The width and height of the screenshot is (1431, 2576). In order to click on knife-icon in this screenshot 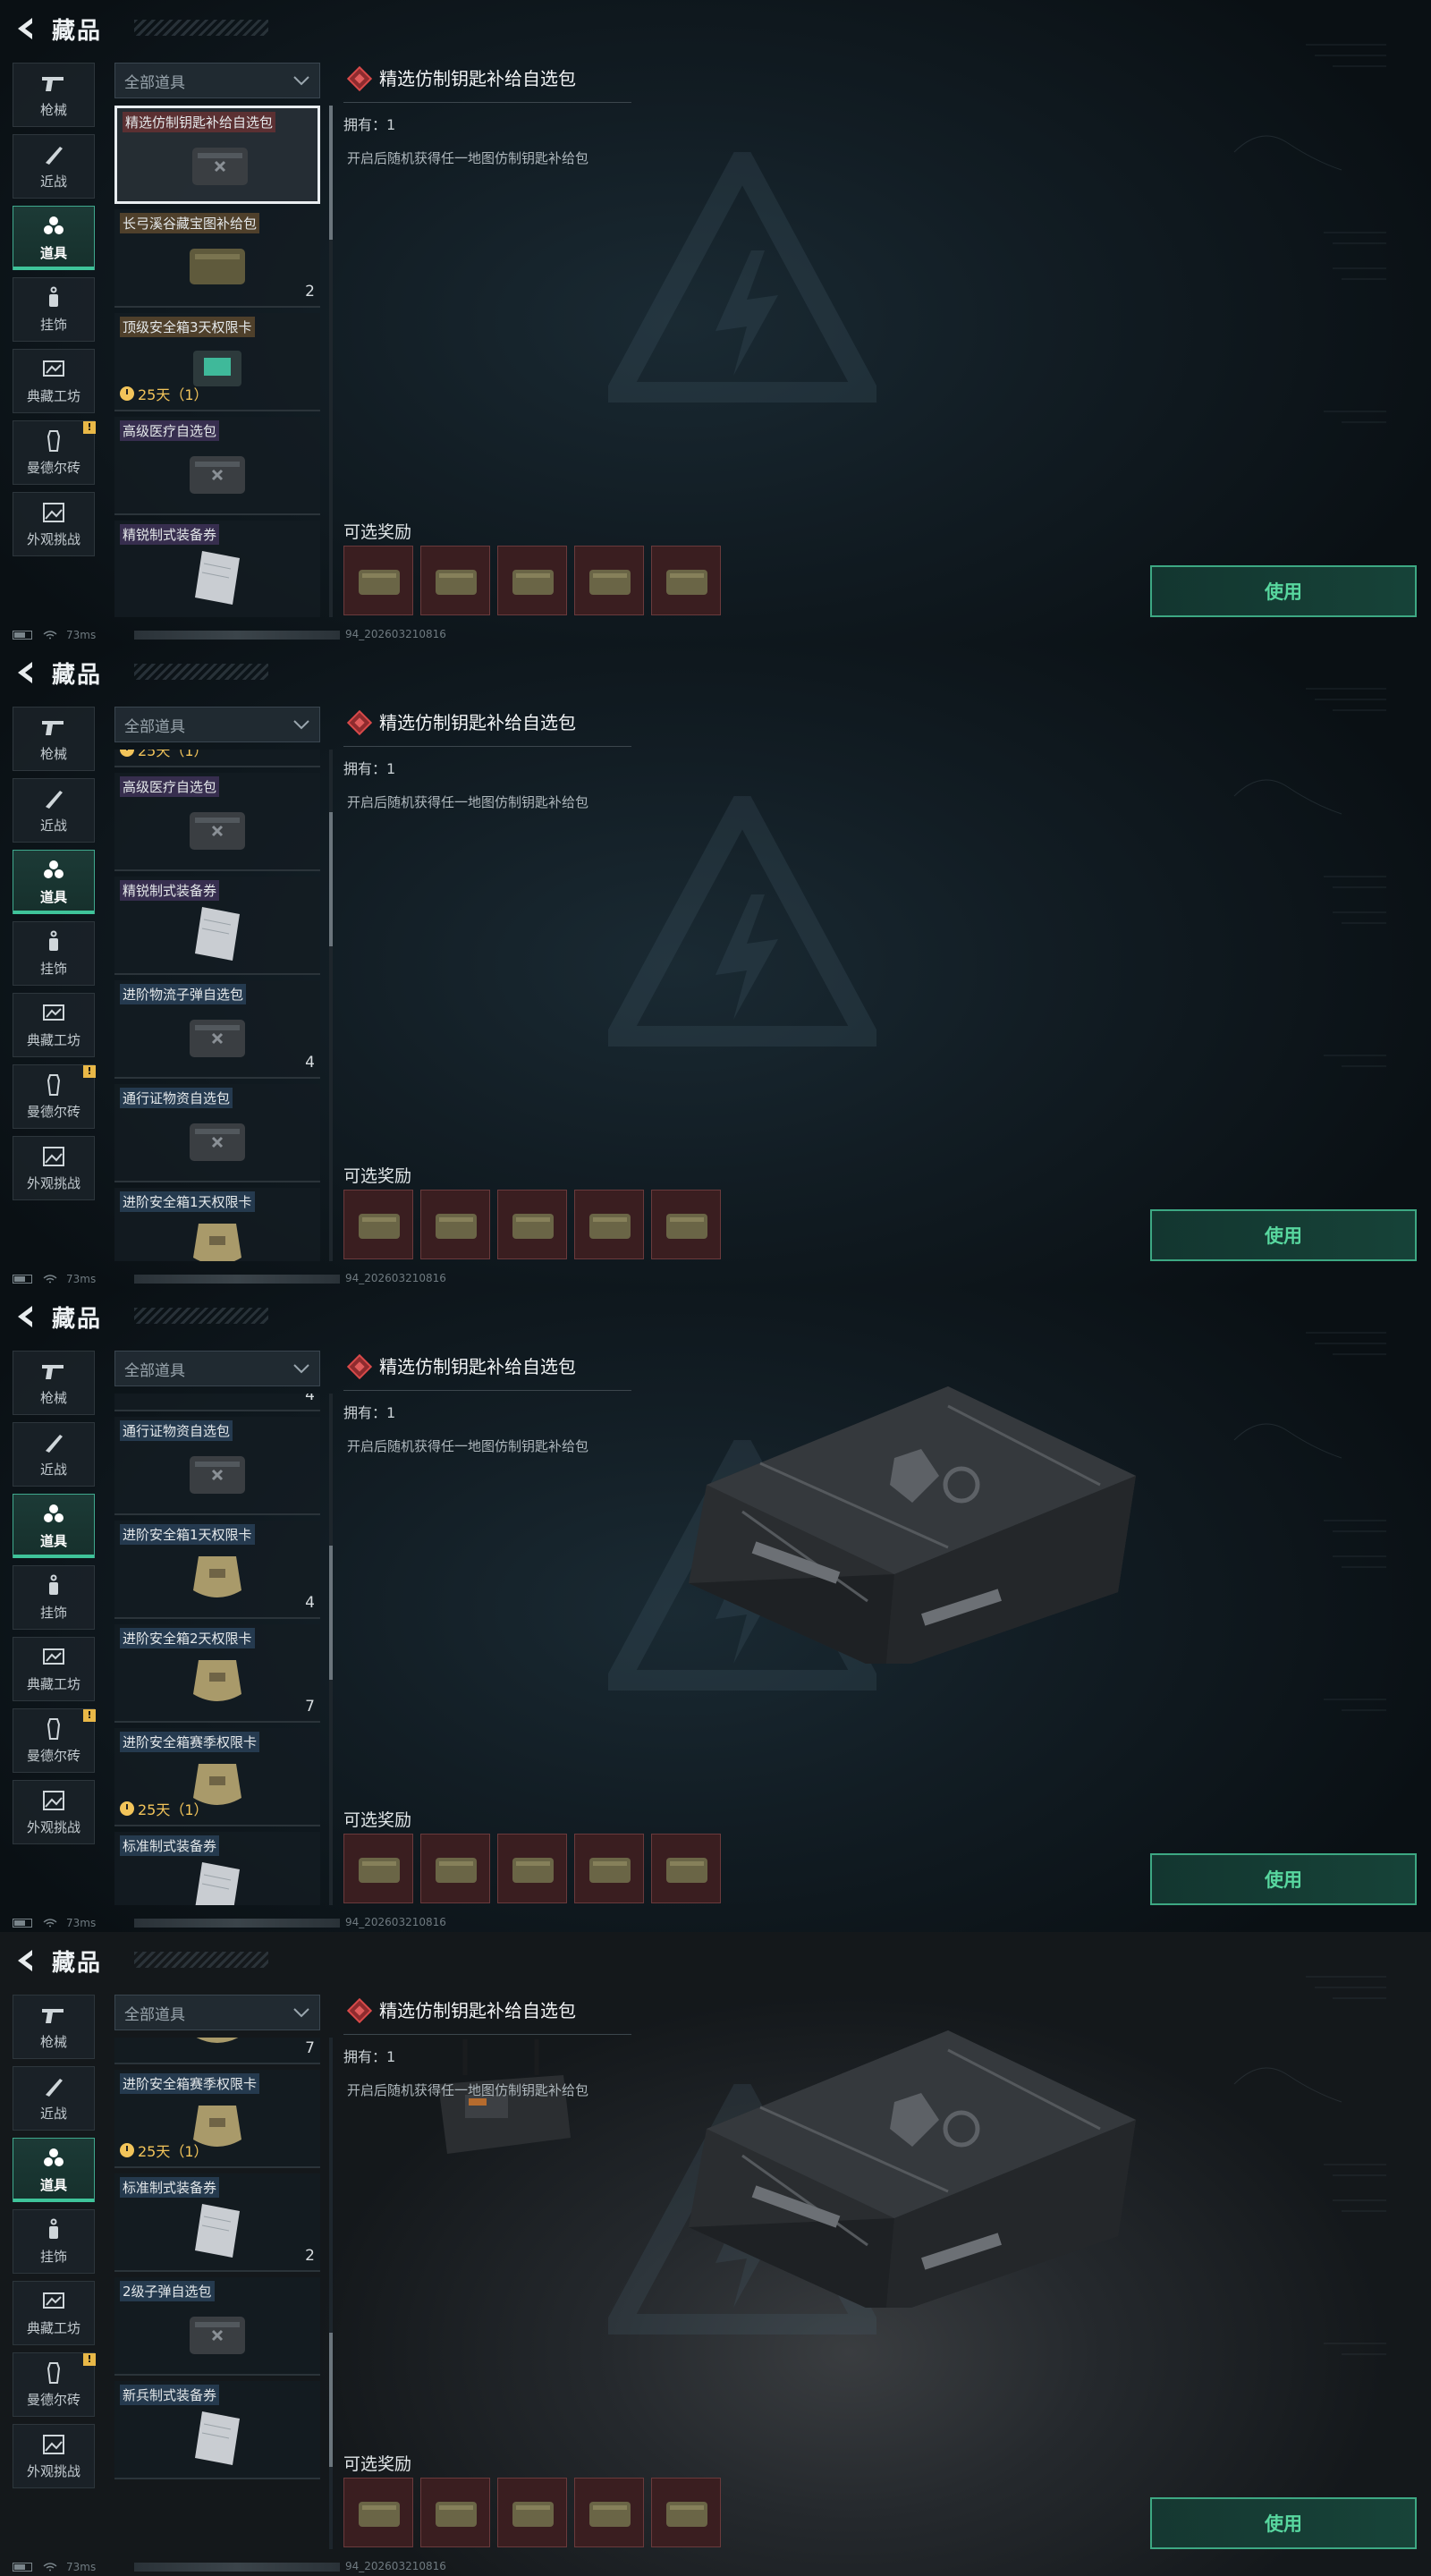, I will do `click(54, 1442)`.